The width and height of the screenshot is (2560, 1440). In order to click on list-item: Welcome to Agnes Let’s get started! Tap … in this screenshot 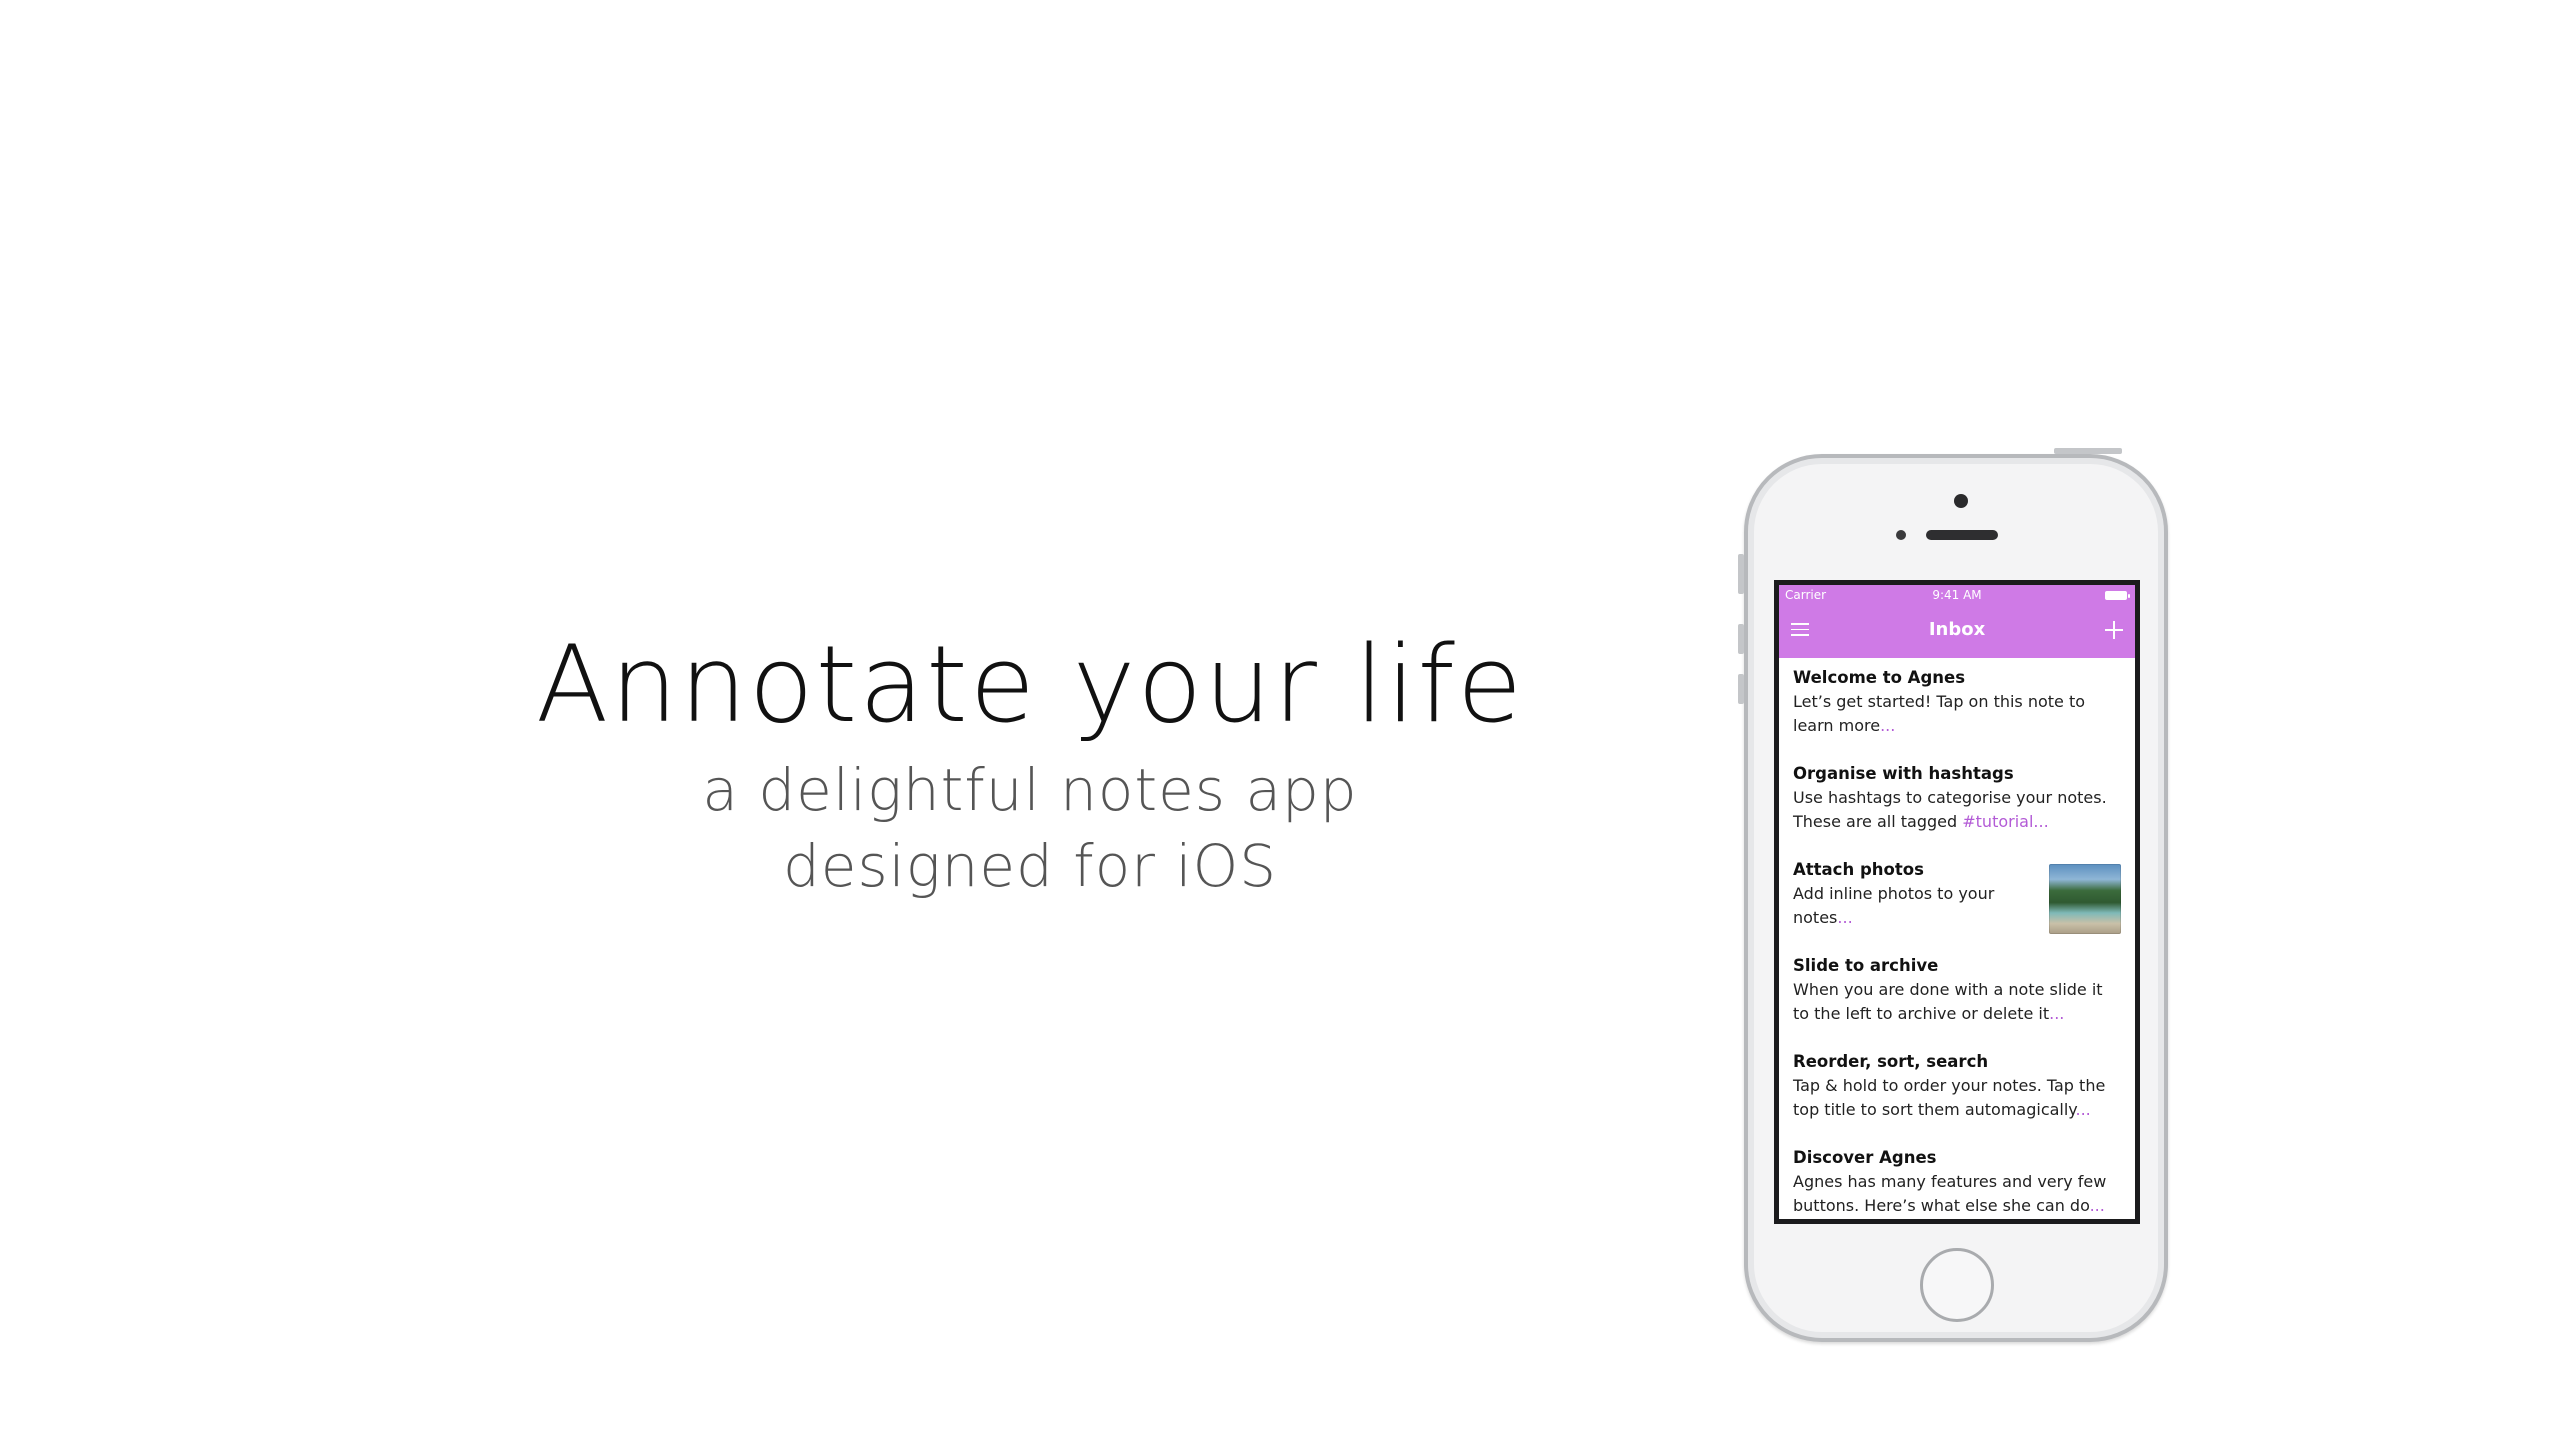, I will do `click(1957, 714)`.